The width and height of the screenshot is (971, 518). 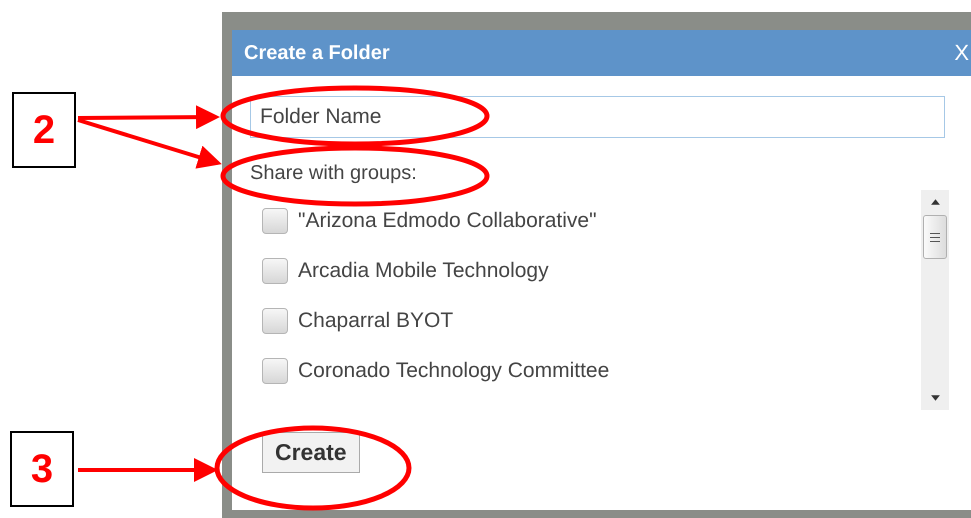 What do you see at coordinates (423, 271) in the screenshot?
I see `group-name: Arcadia Mobile Technology` at bounding box center [423, 271].